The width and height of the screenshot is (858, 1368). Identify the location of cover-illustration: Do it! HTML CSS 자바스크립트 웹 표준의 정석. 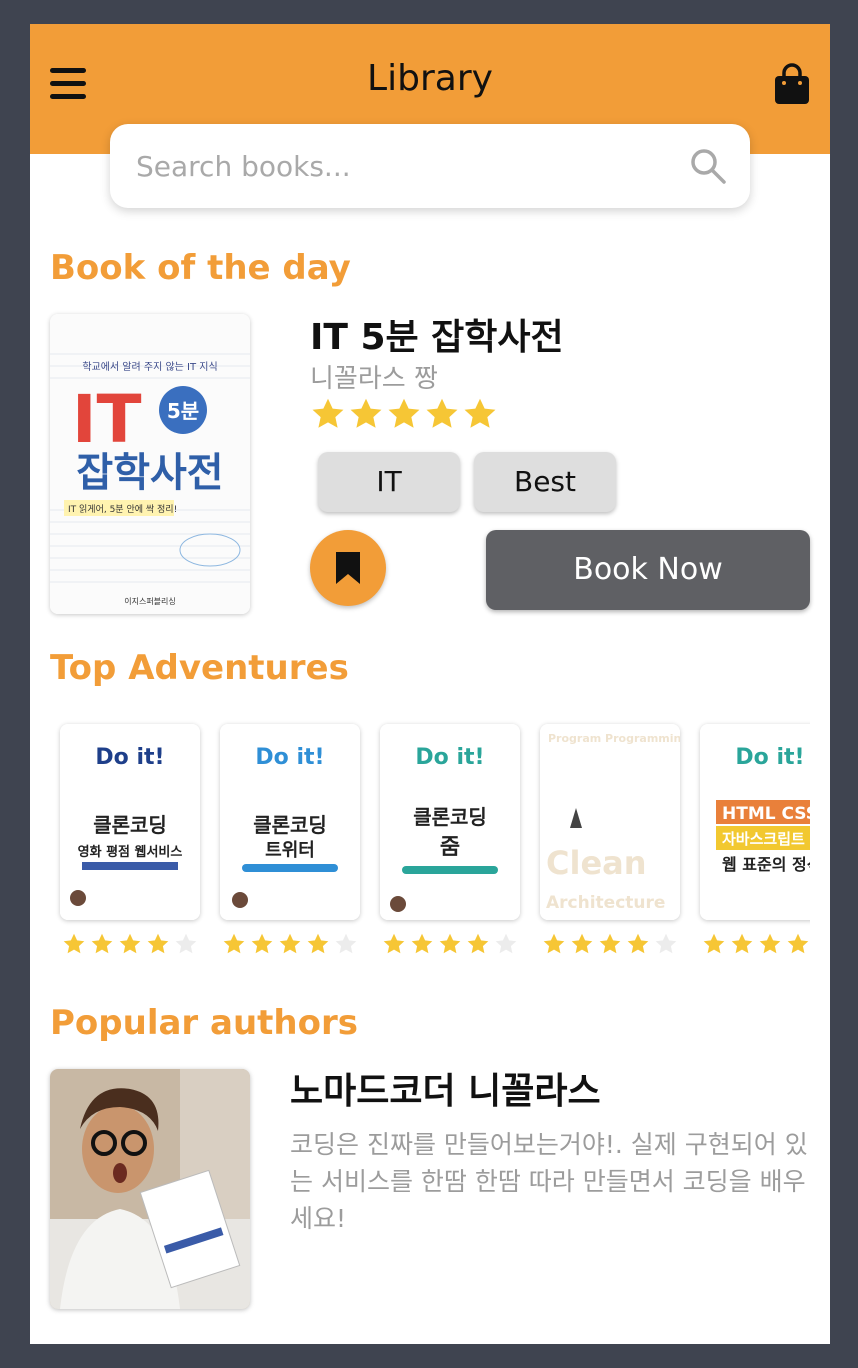
(755, 822).